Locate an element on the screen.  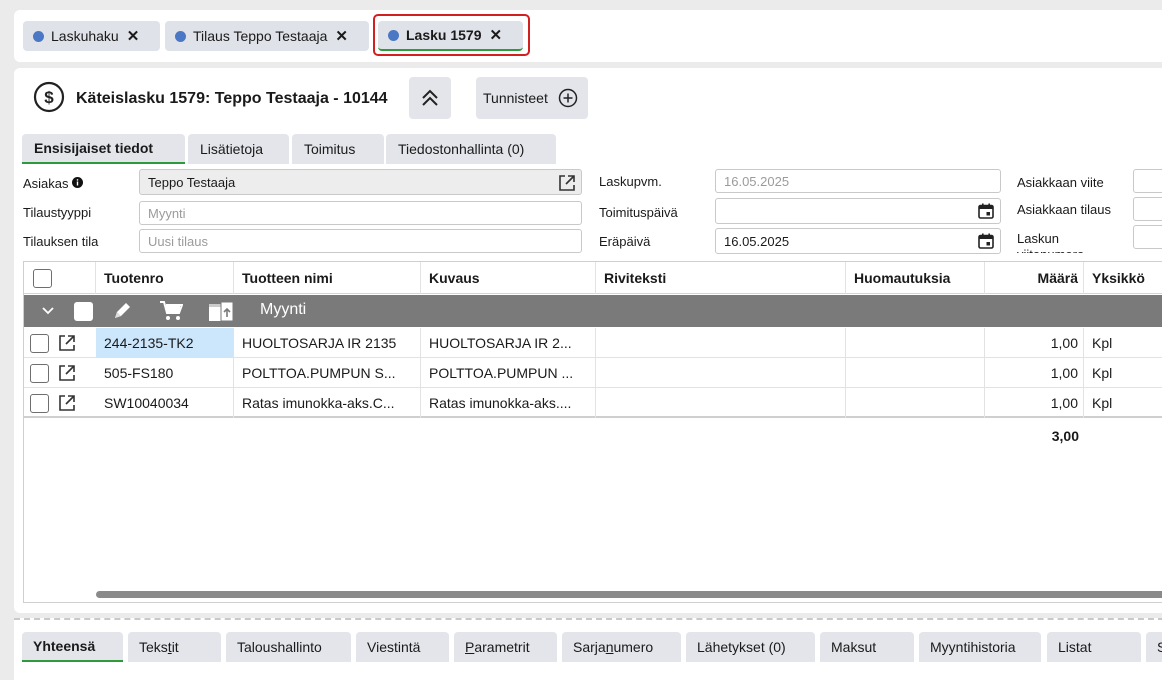
tab-tekstit: Teks t it is located at coordinates (174, 647).